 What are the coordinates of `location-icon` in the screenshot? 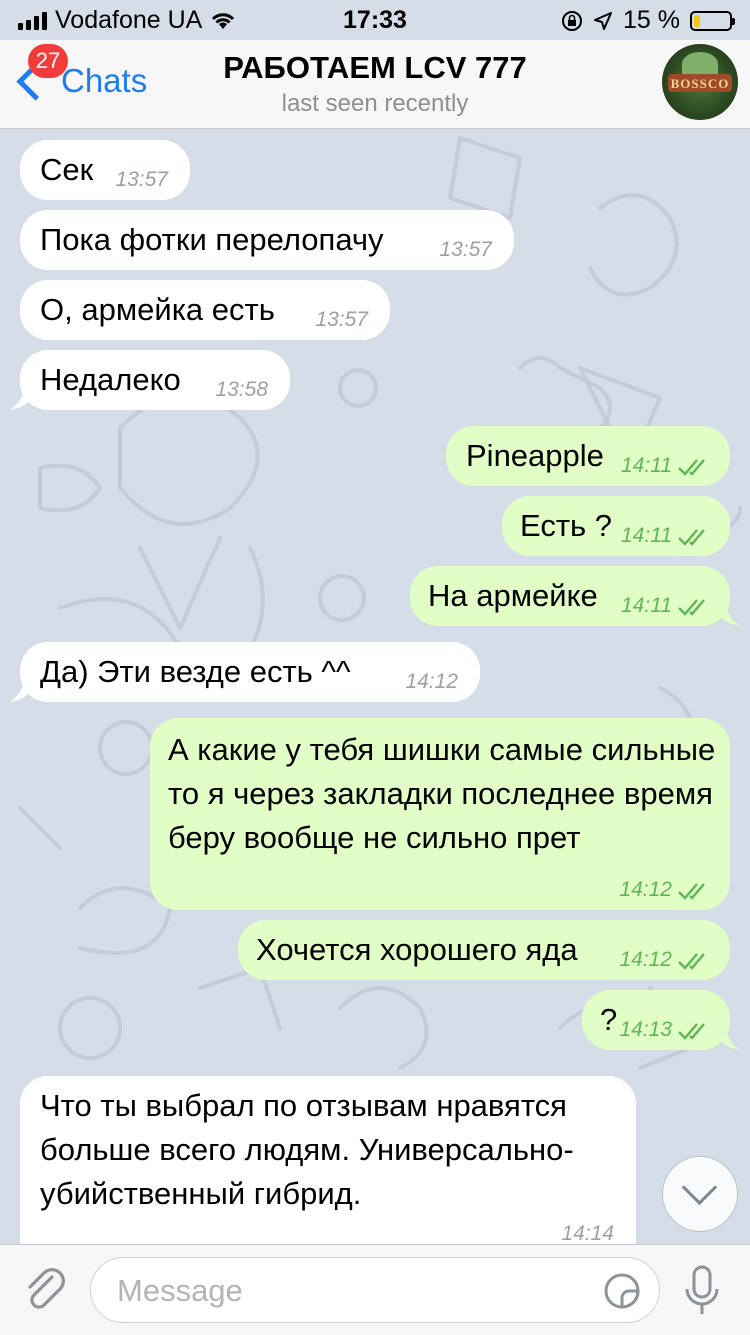 It's located at (603, 20).